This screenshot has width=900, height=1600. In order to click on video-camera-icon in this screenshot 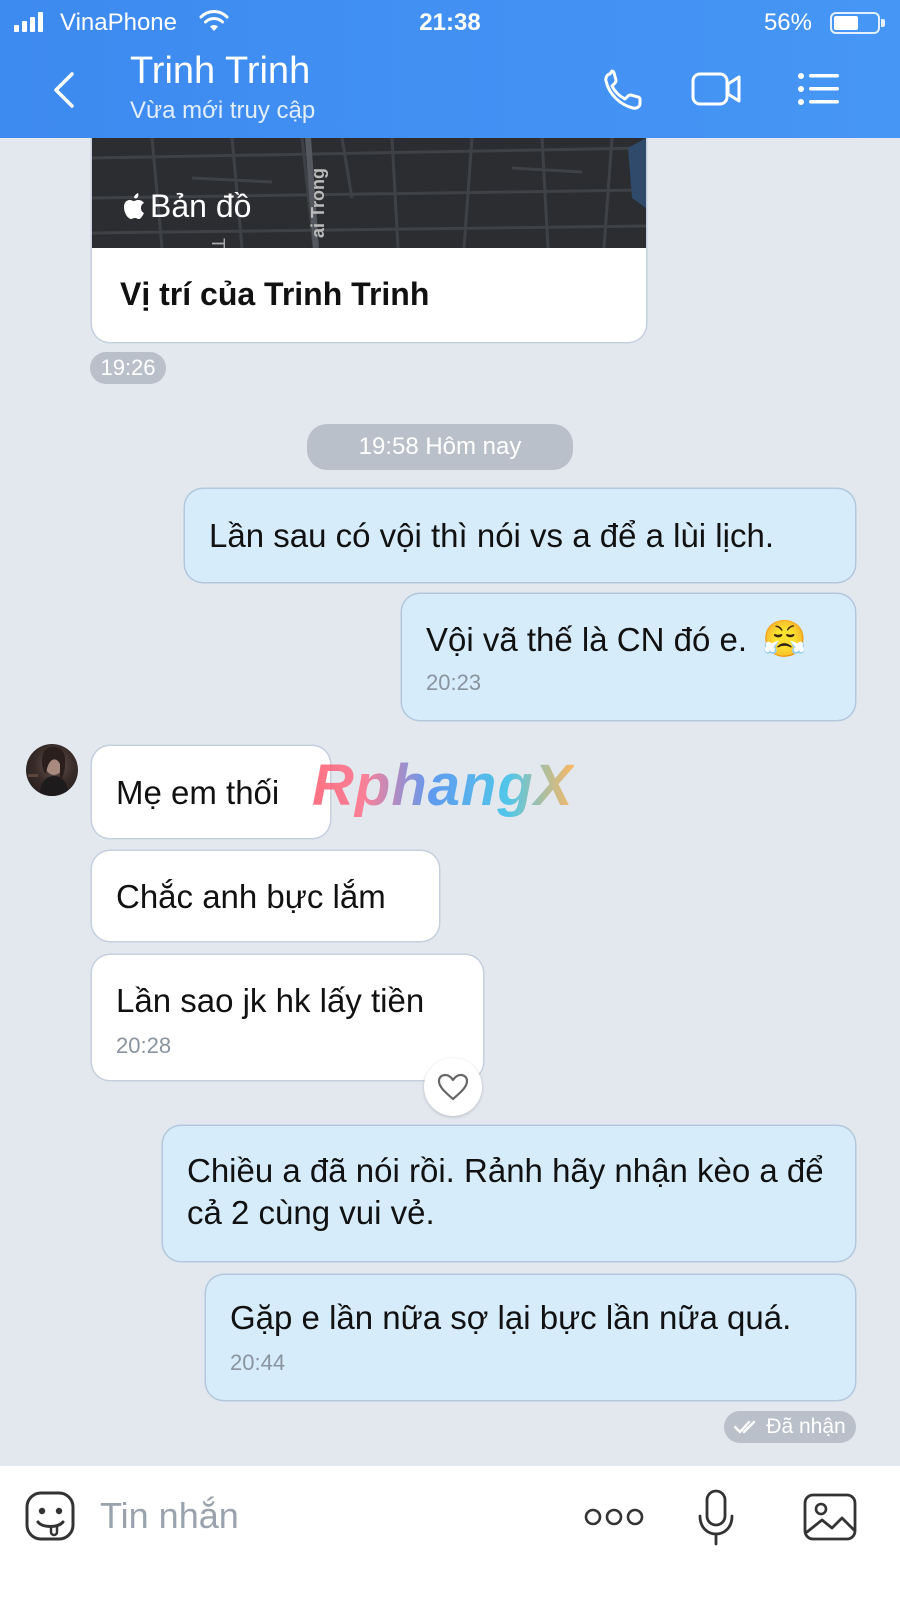, I will do `click(716, 89)`.